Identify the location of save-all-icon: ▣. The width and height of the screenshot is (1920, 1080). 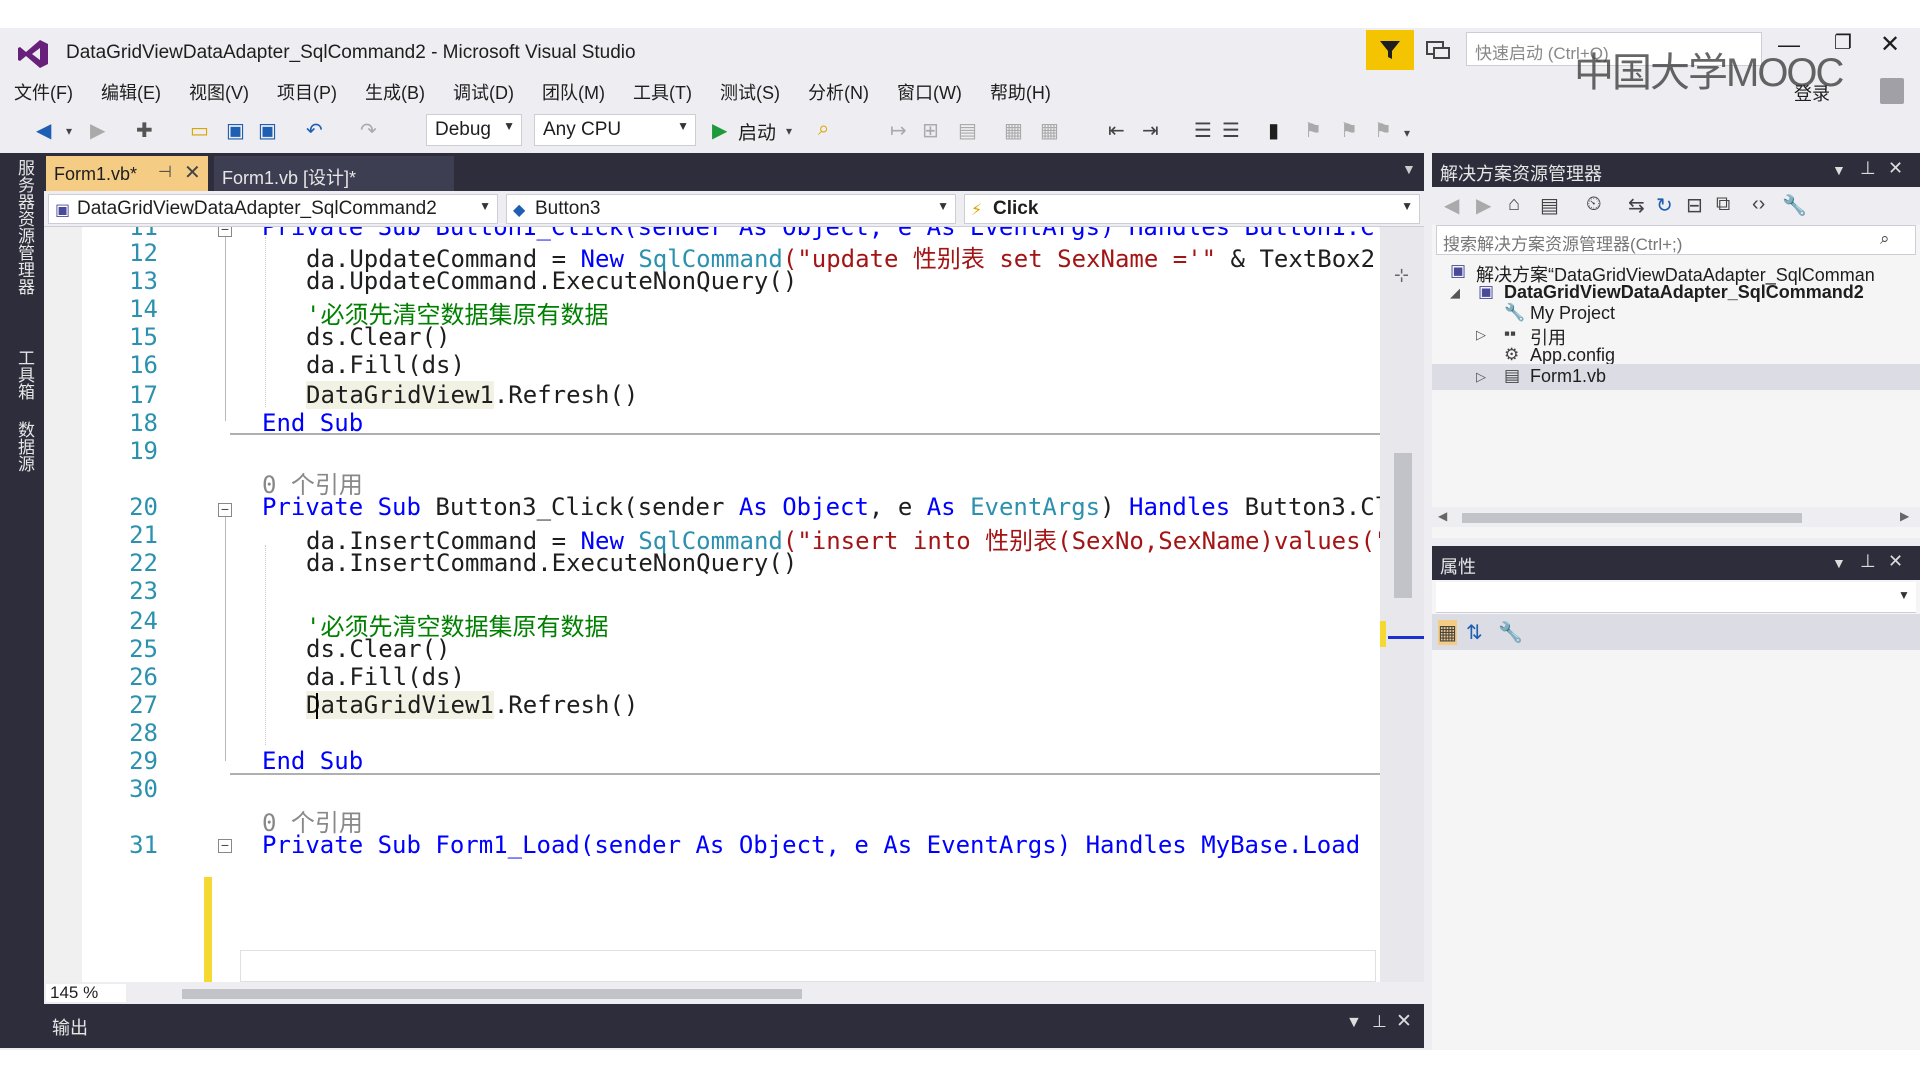
(267, 130).